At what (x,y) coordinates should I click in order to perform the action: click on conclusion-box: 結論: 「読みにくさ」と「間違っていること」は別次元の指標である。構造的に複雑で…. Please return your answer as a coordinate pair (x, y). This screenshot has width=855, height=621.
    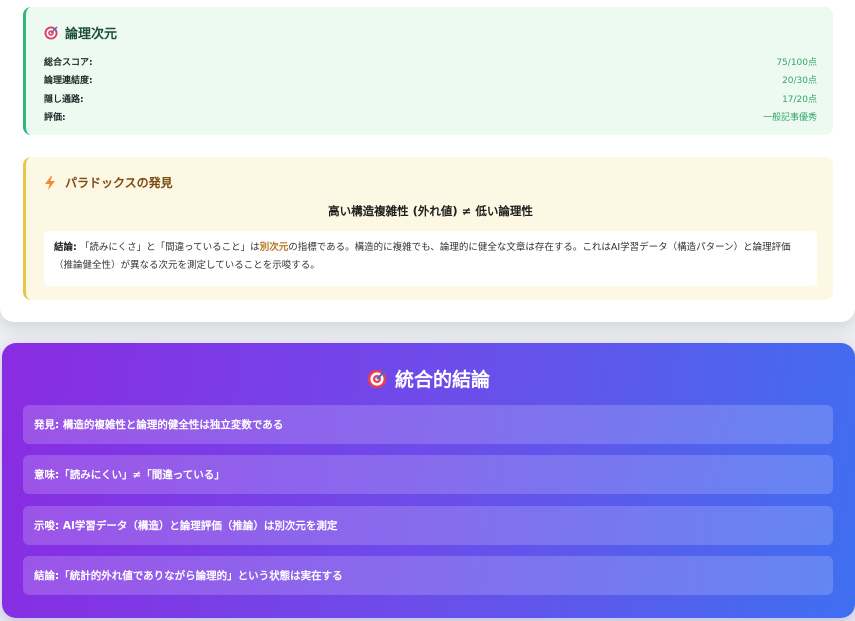
    Looking at the image, I should click on (430, 258).